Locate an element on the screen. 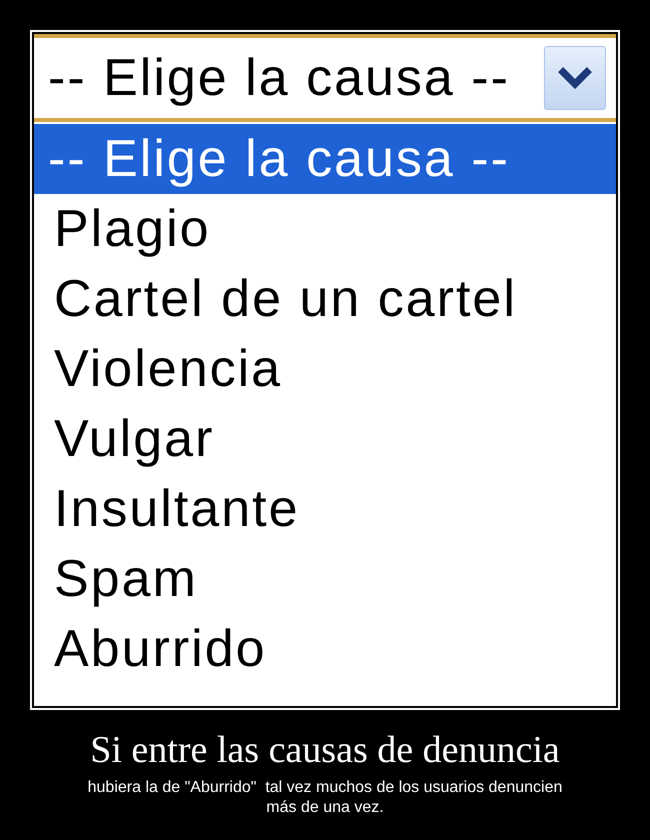  caption-title: Si entre las causas de denuncia is located at coordinates (325, 750).